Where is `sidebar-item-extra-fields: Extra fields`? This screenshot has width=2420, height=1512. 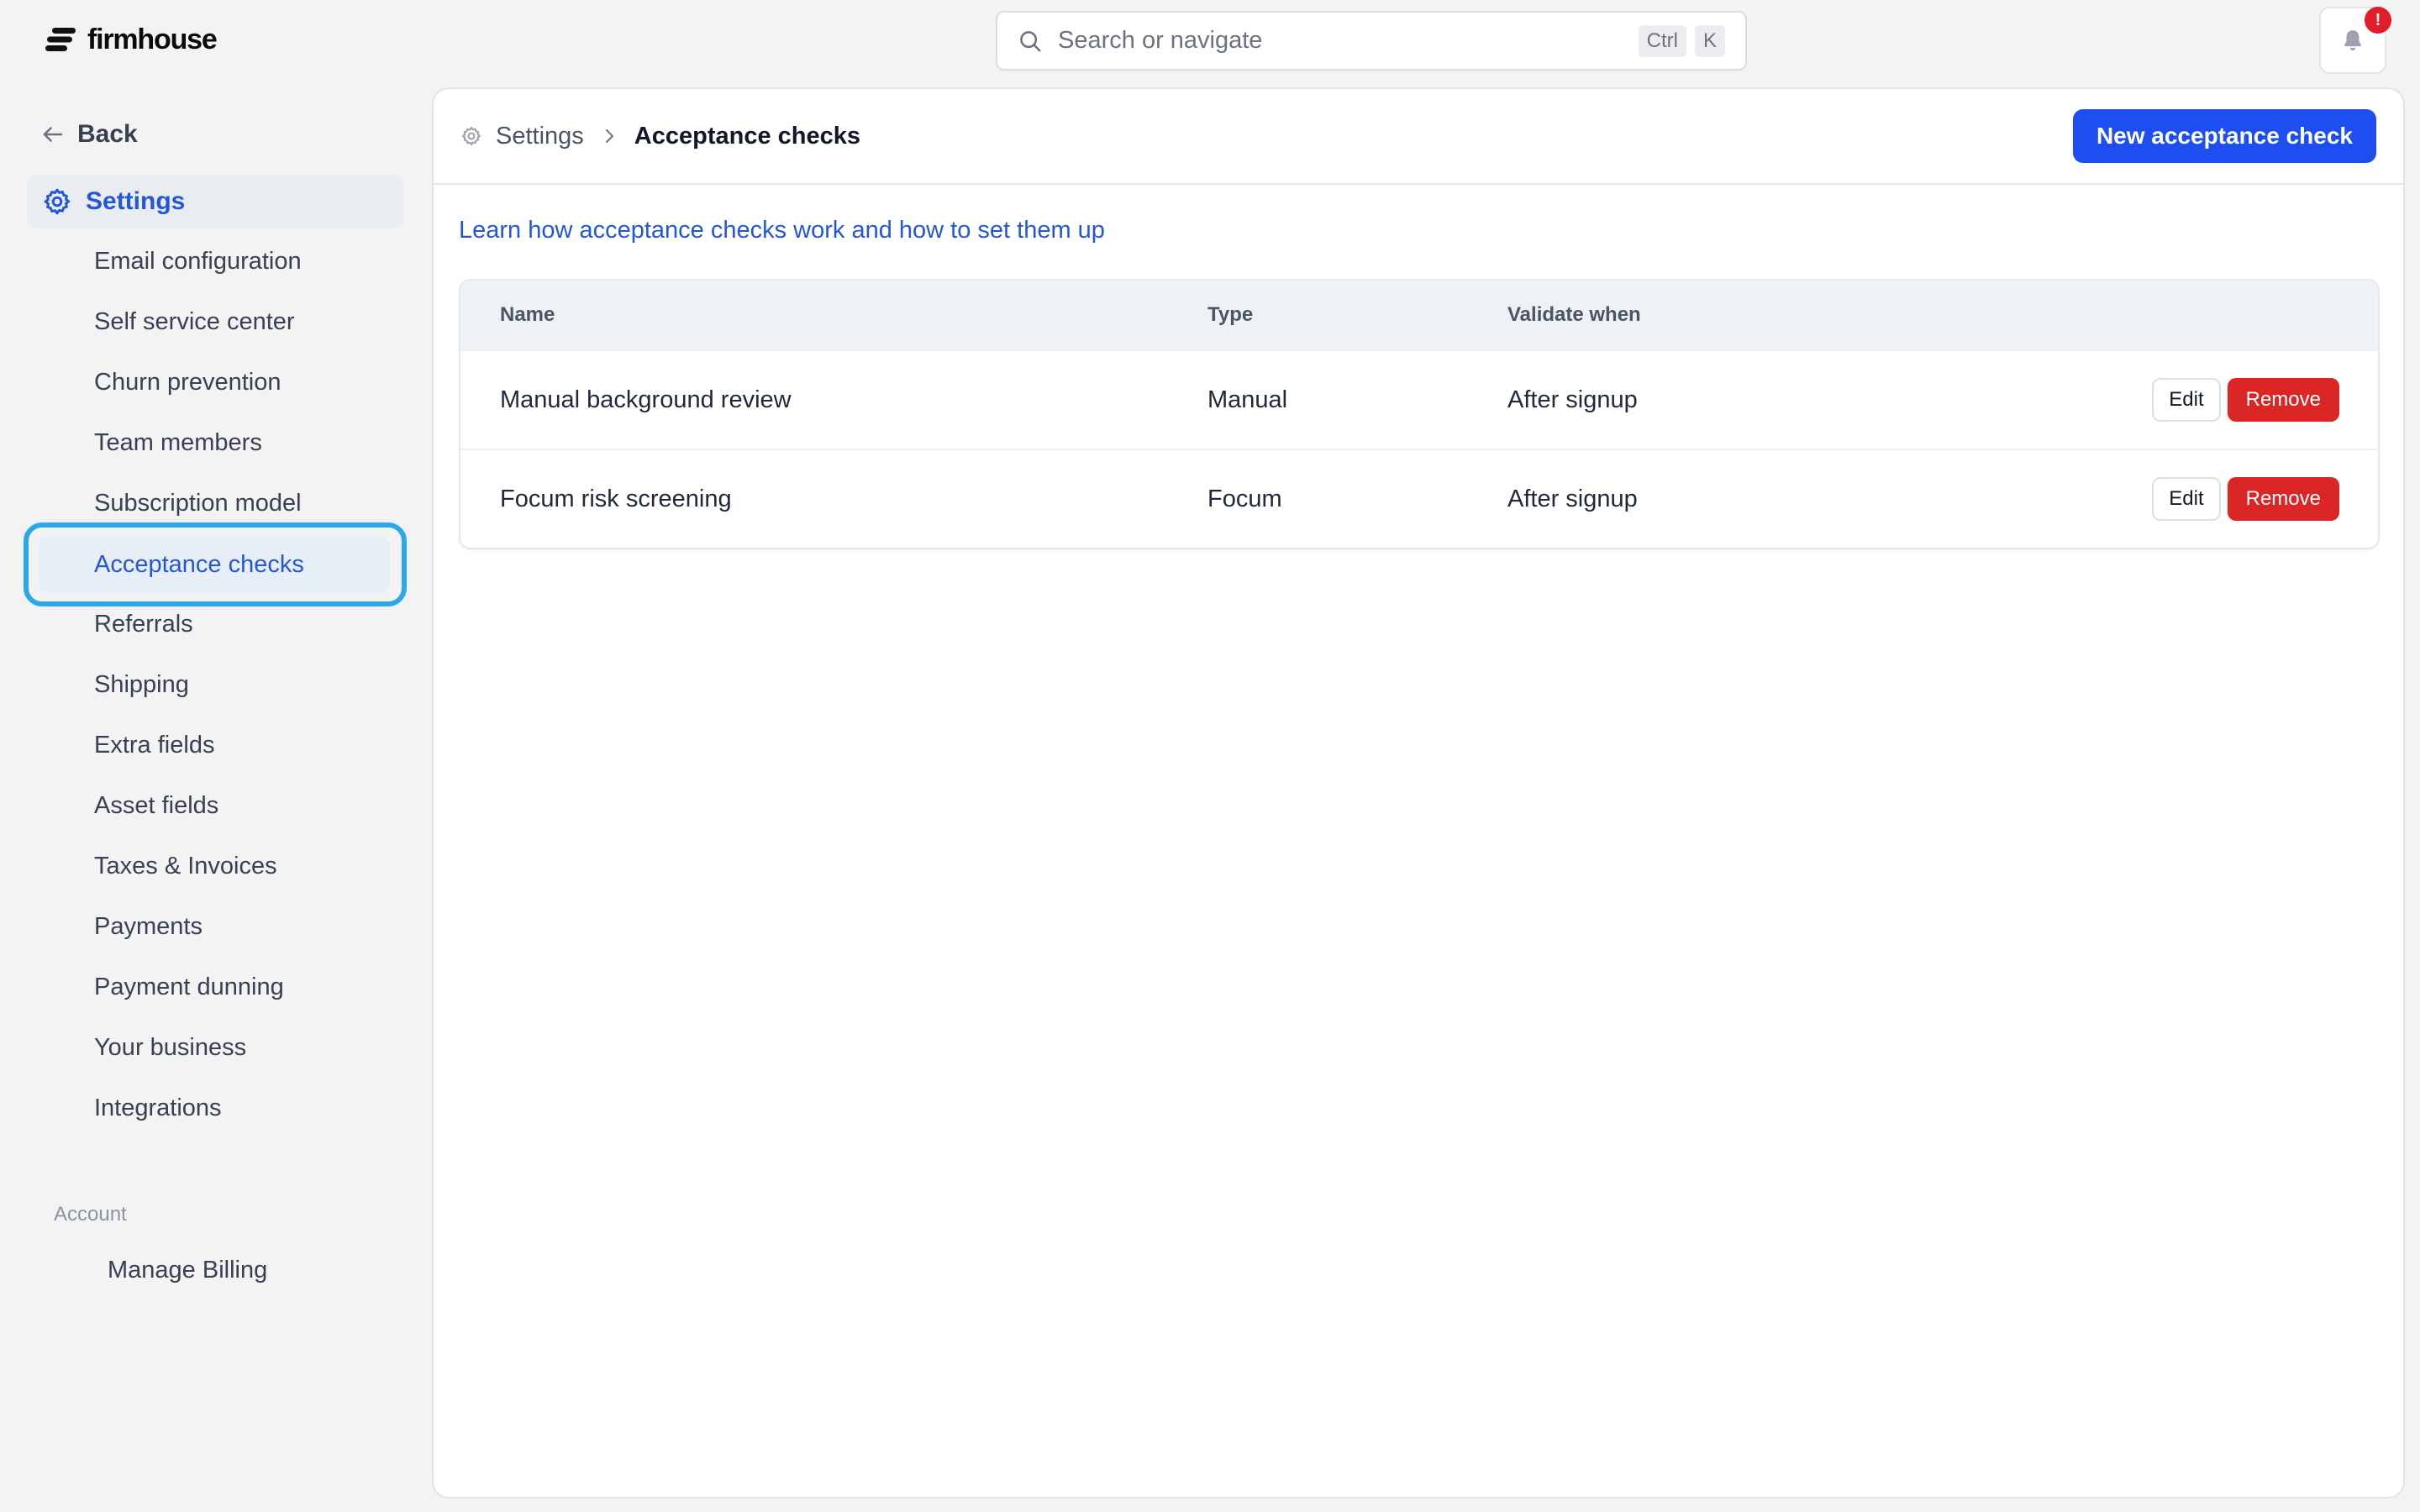 sidebar-item-extra-fields: Extra fields is located at coordinates (246, 745).